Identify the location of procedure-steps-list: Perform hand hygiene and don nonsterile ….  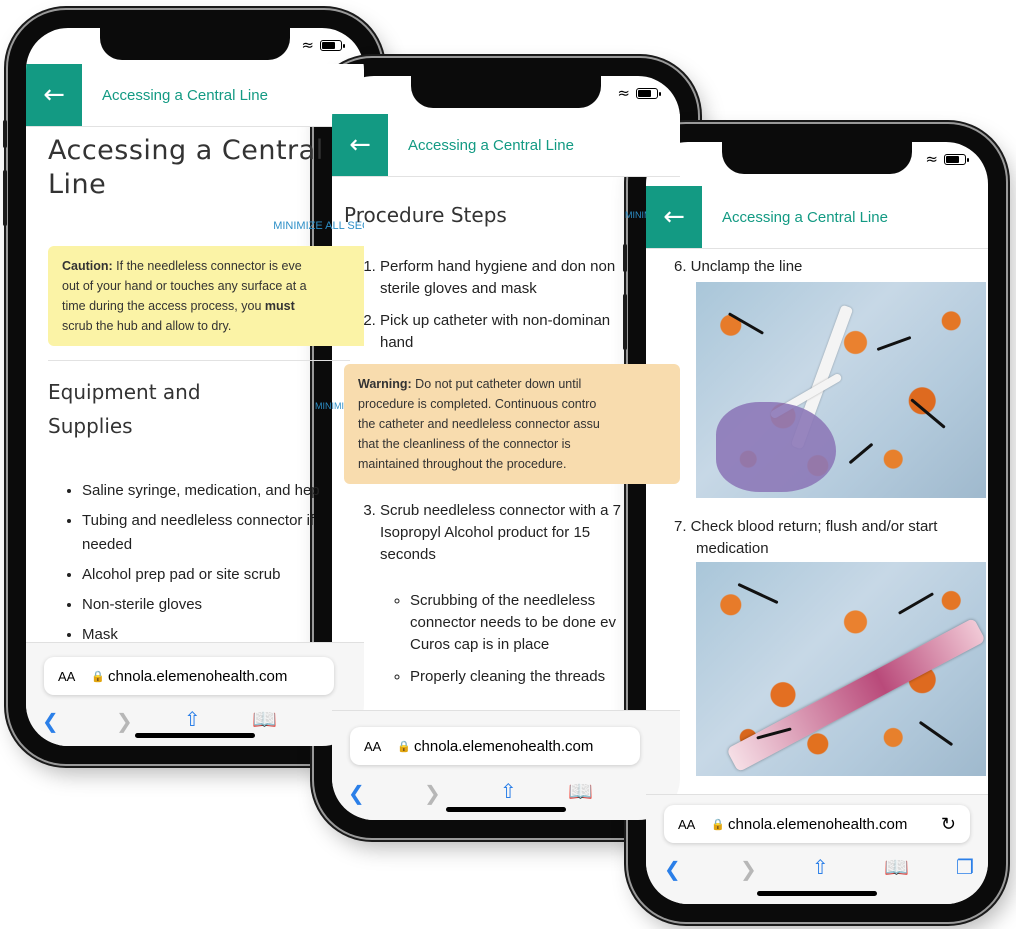
(512, 305).